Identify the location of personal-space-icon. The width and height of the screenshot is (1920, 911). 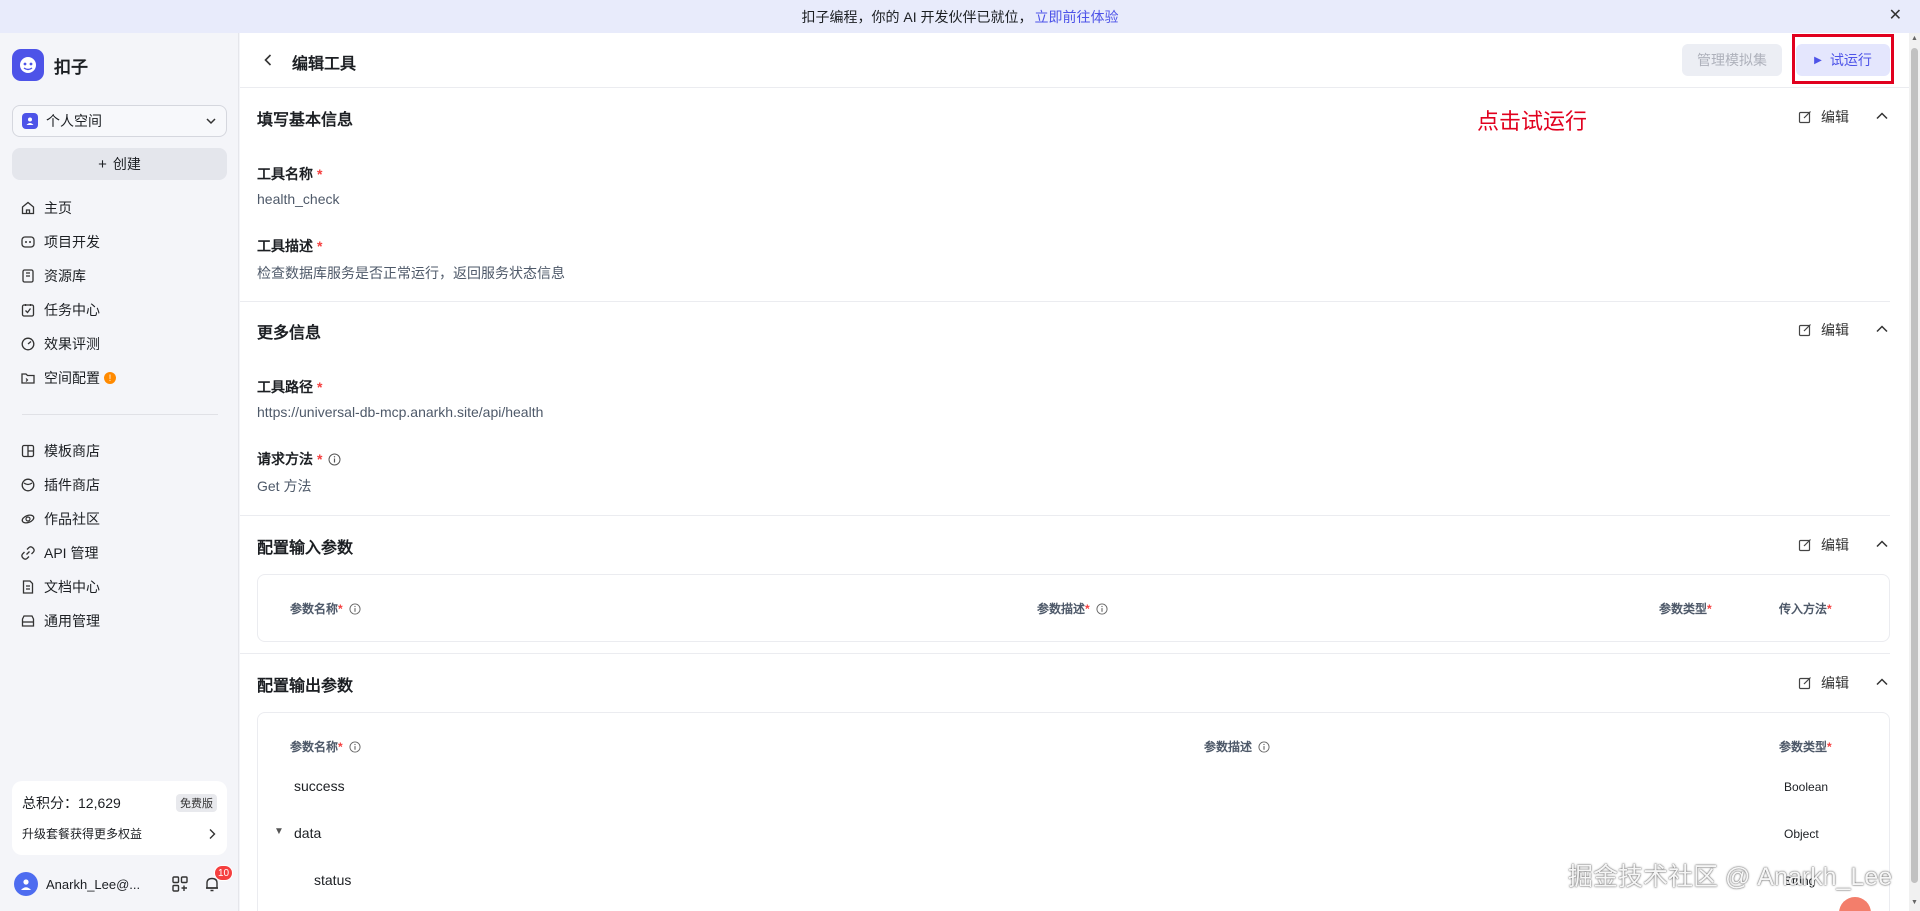
(30, 121).